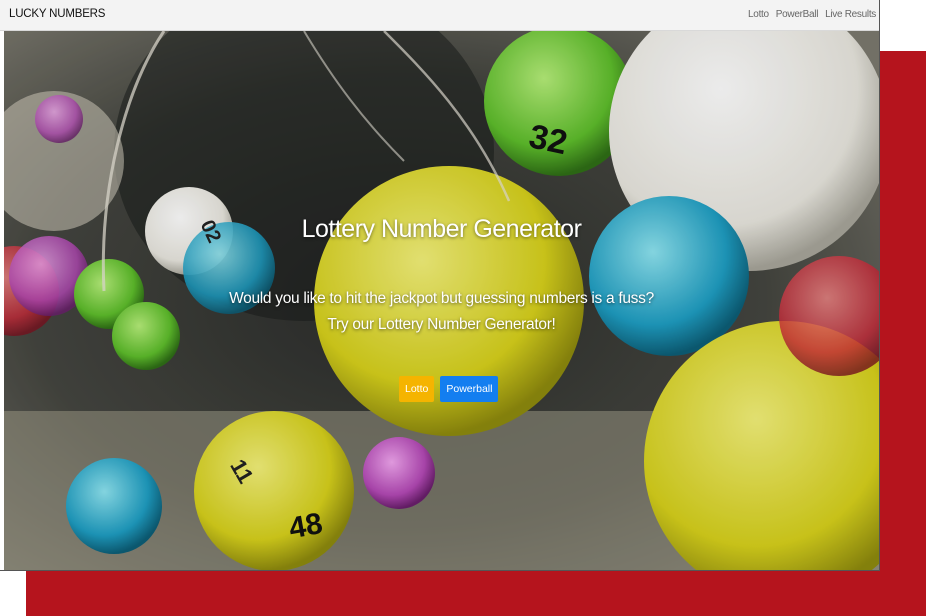  Describe the element at coordinates (850, 14) in the screenshot. I see `nav-link-live-results: Live Results` at that location.